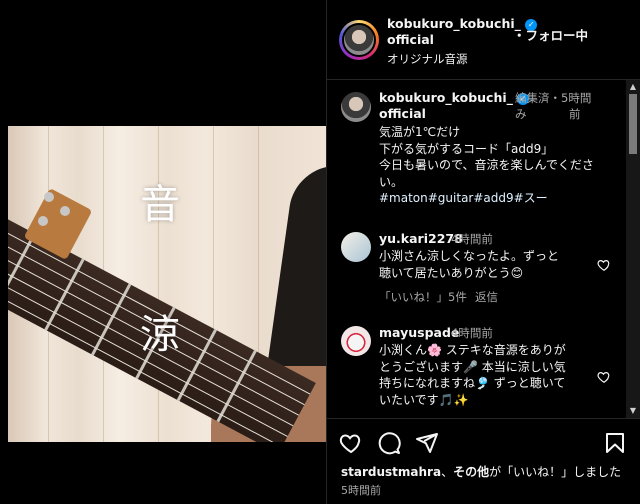 The image size is (640, 504). What do you see at coordinates (389, 443) in the screenshot?
I see `comment-icon` at bounding box center [389, 443].